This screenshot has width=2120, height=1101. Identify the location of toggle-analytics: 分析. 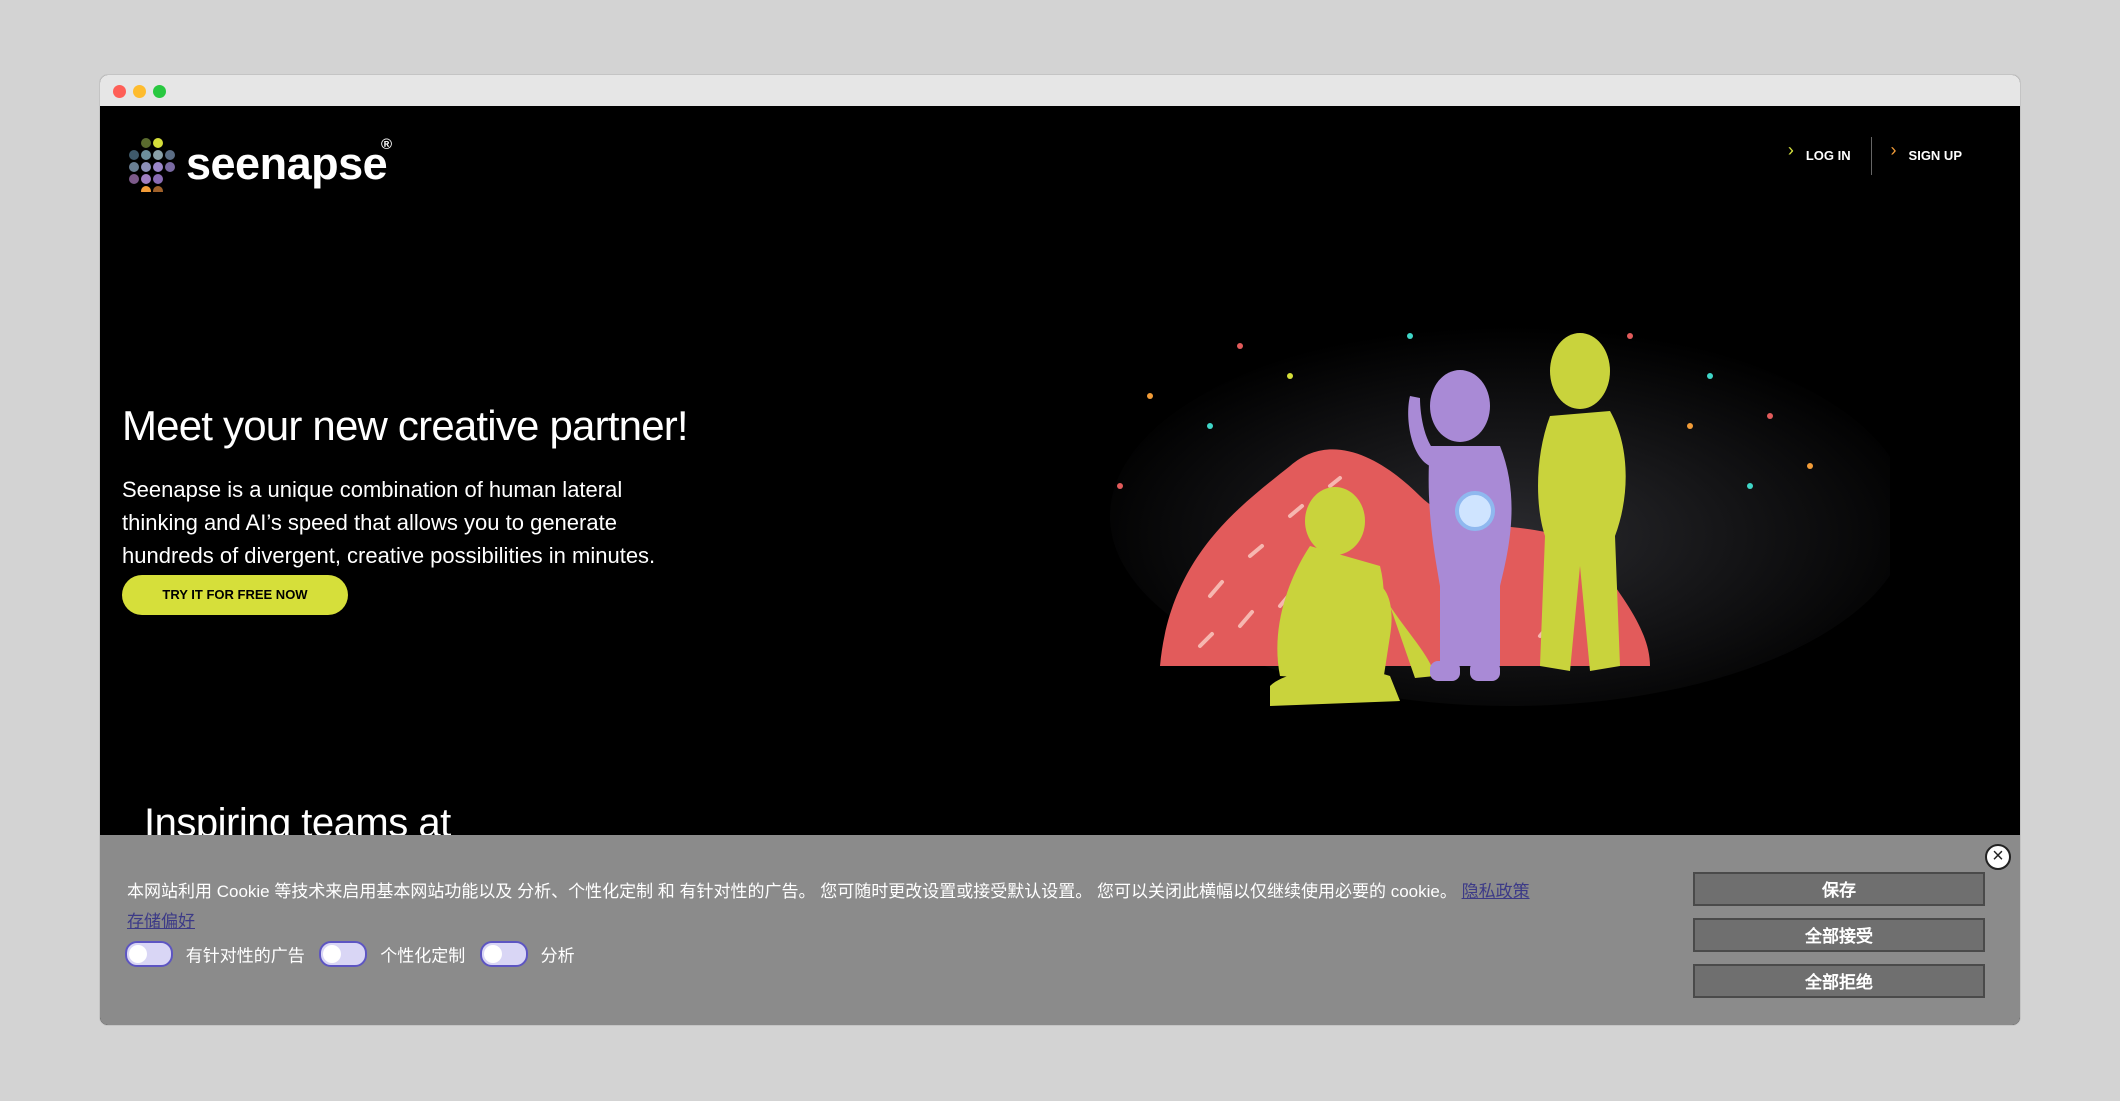
(527, 954).